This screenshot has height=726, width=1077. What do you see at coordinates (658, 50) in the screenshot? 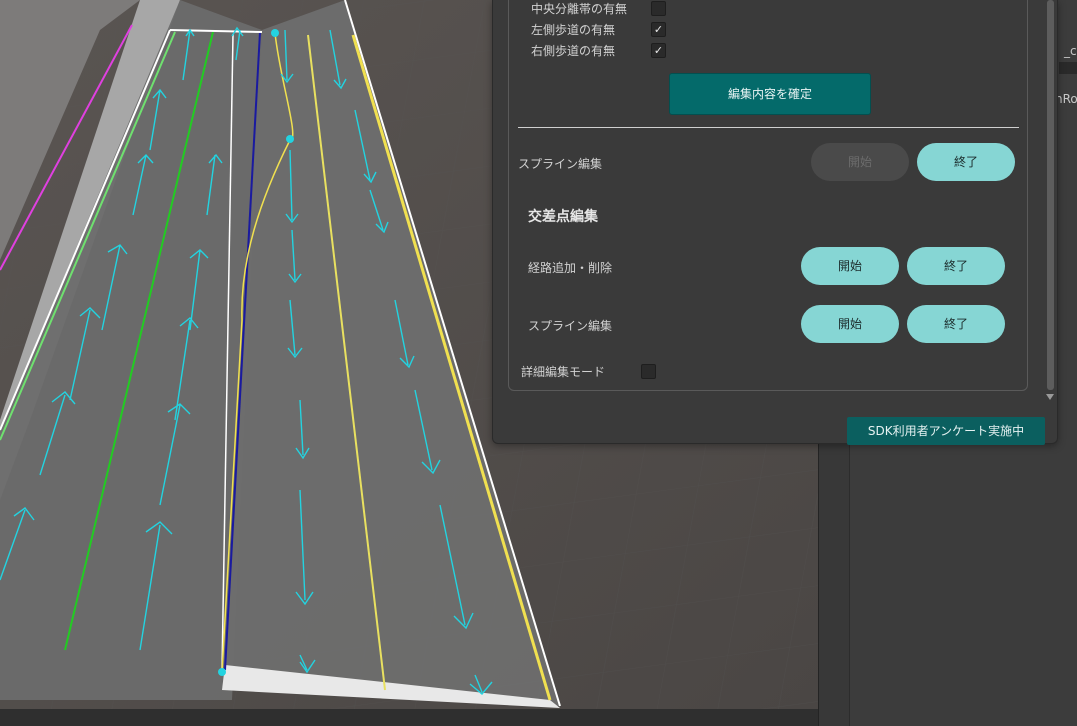
I see `right-sidewalk-checkbox: ✓` at bounding box center [658, 50].